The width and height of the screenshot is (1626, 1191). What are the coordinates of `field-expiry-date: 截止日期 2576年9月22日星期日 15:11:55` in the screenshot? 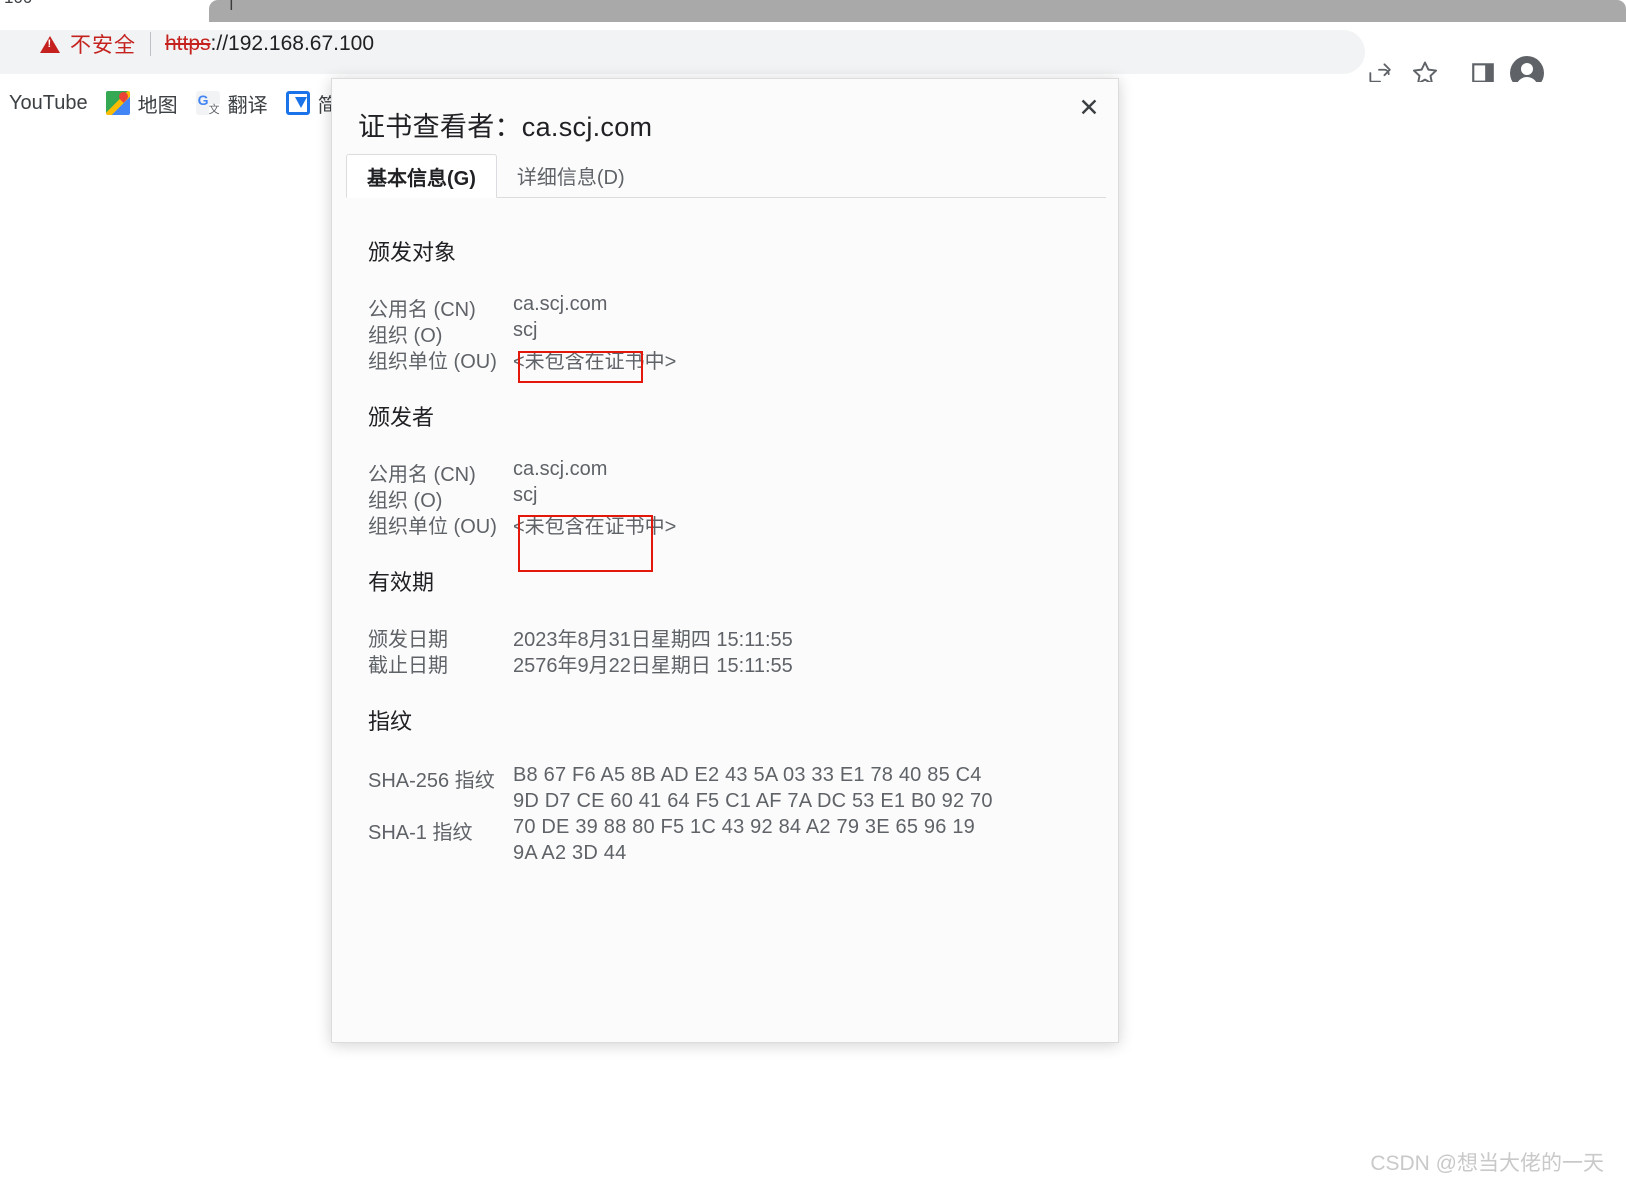 It's located at (580, 663).